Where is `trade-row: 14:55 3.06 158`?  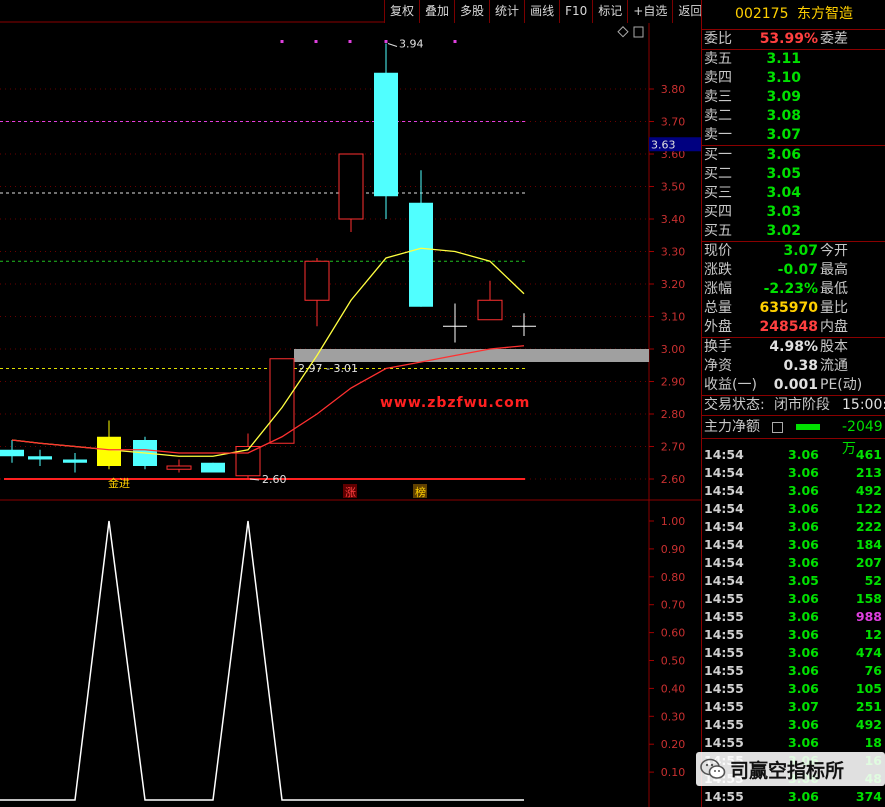 trade-row: 14:55 3.06 158 is located at coordinates (793, 599).